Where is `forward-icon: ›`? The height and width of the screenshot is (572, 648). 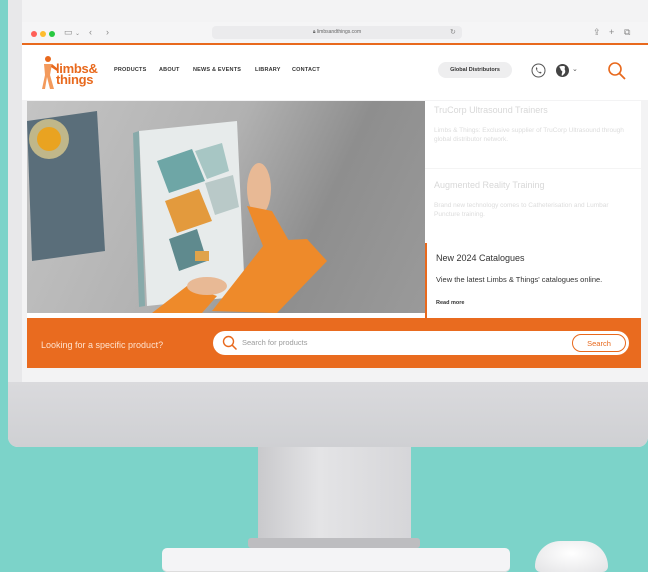 forward-icon: › is located at coordinates (107, 32).